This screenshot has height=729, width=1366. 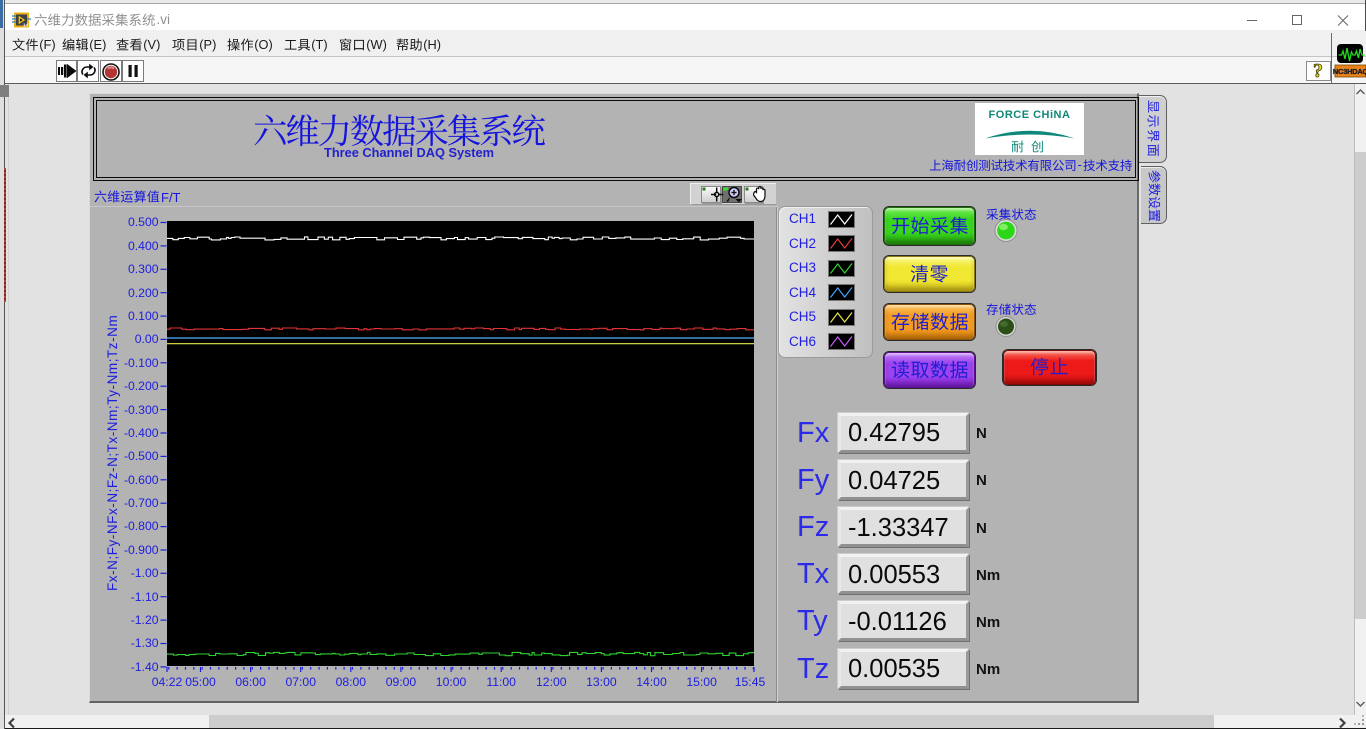 What do you see at coordinates (1349, 71) in the screenshot?
I see `svg-text: NC3HDAQ` at bounding box center [1349, 71].